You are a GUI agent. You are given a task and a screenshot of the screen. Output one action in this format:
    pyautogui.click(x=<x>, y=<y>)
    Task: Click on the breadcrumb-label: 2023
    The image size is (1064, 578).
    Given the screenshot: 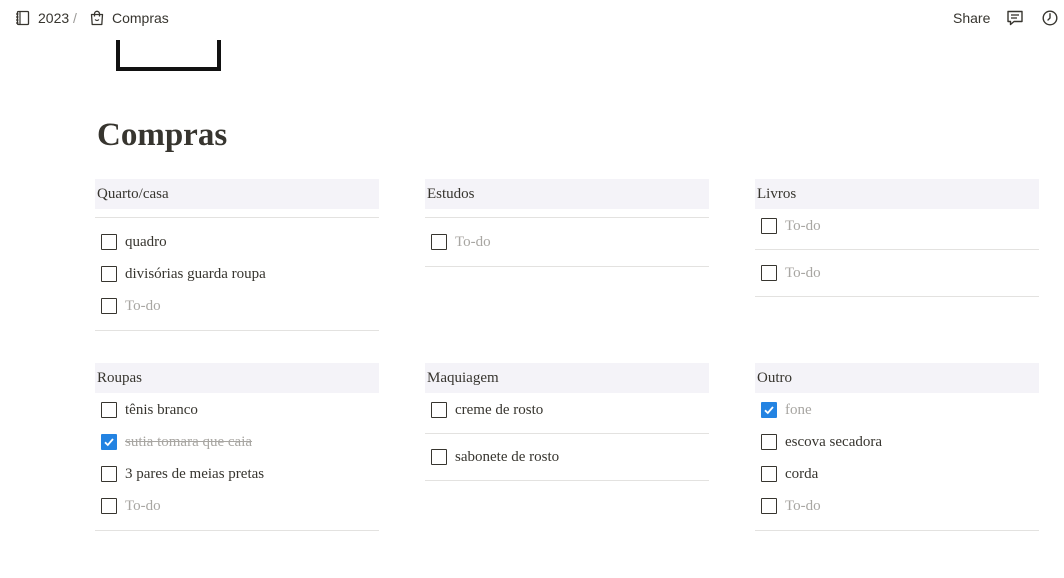 What is the action you would take?
    pyautogui.click(x=54, y=18)
    